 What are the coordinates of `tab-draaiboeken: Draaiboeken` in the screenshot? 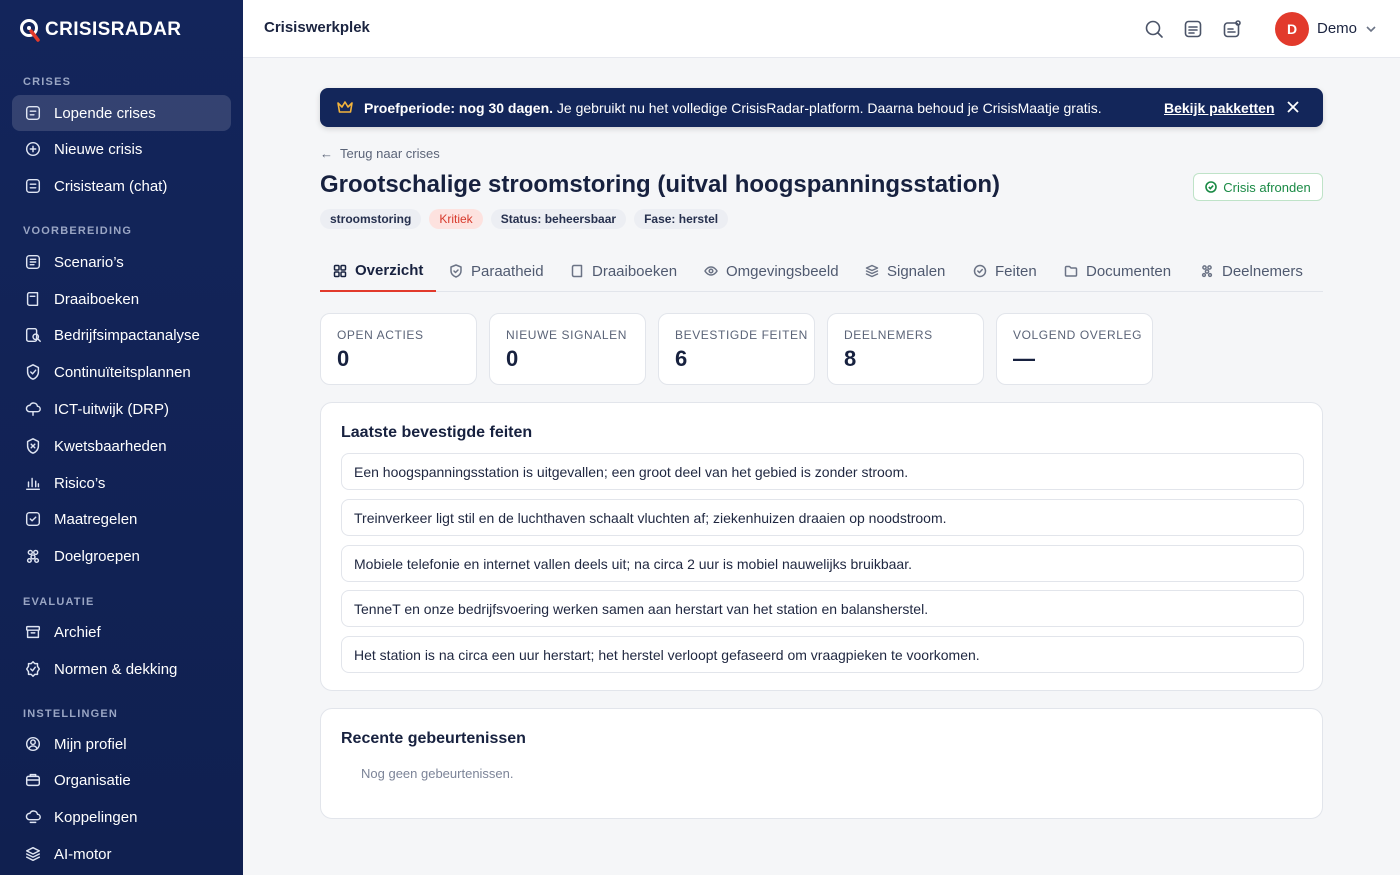 It's located at (623, 271).